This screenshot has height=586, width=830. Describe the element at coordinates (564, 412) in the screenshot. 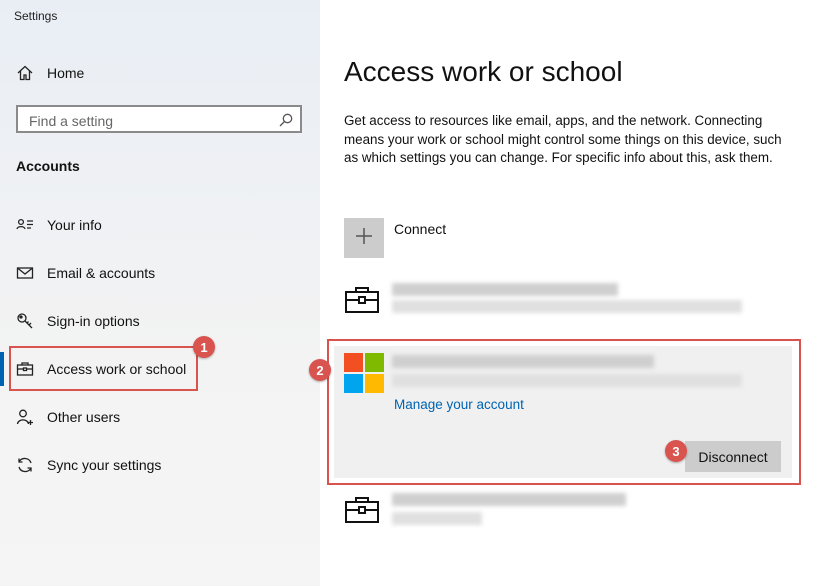

I see `highlight-box-account` at that location.